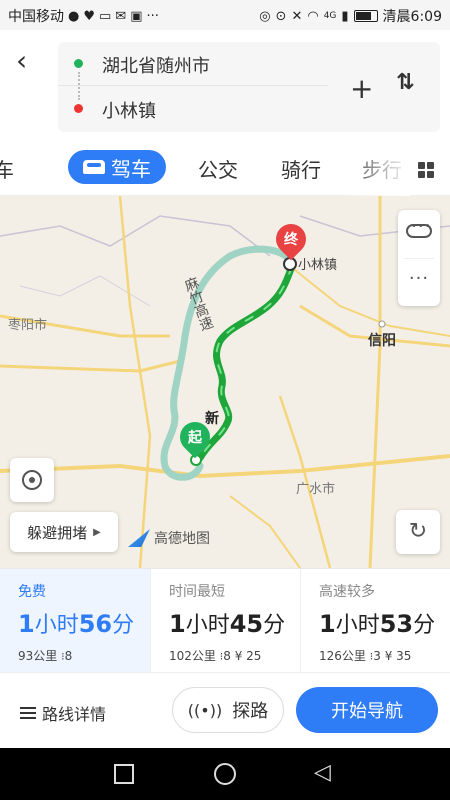 The height and width of the screenshot is (800, 450). I want to click on tab-drive-label: 驾车, so click(131, 168).